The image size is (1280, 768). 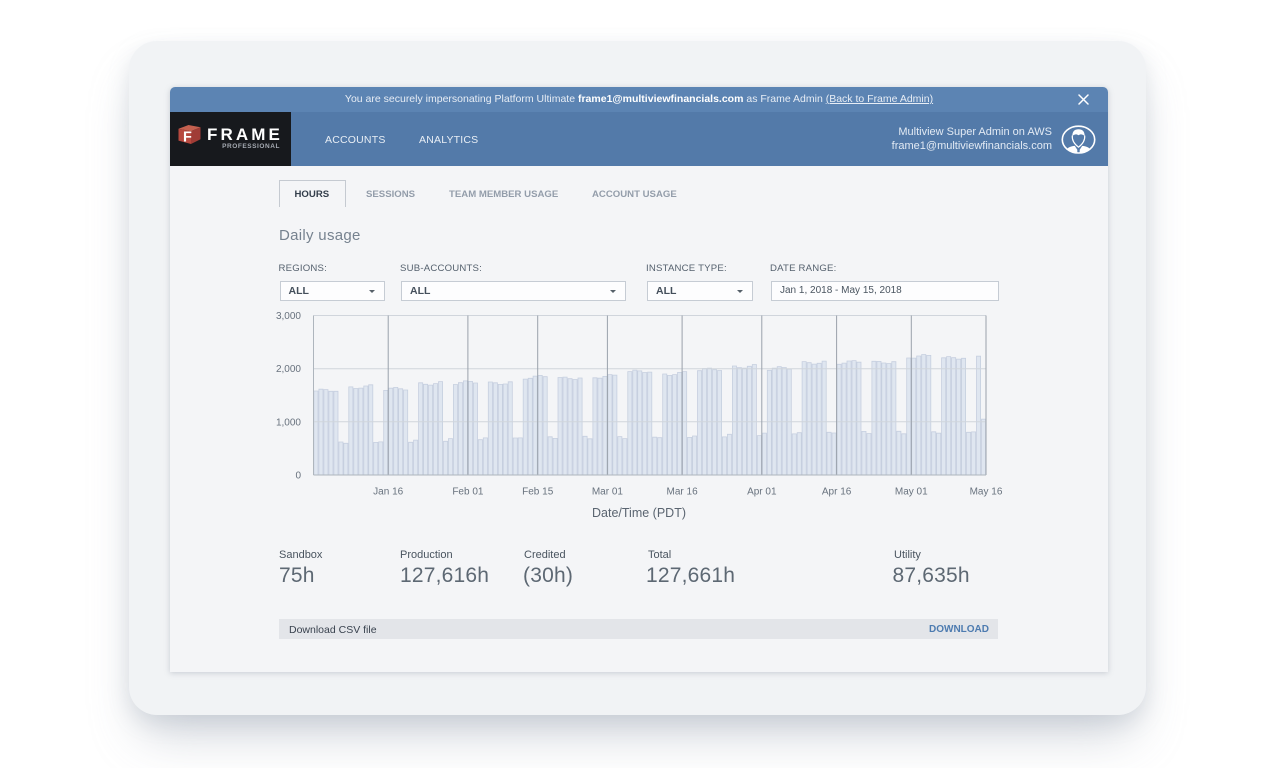 I want to click on svg-text: Mar 01, so click(x=608, y=492).